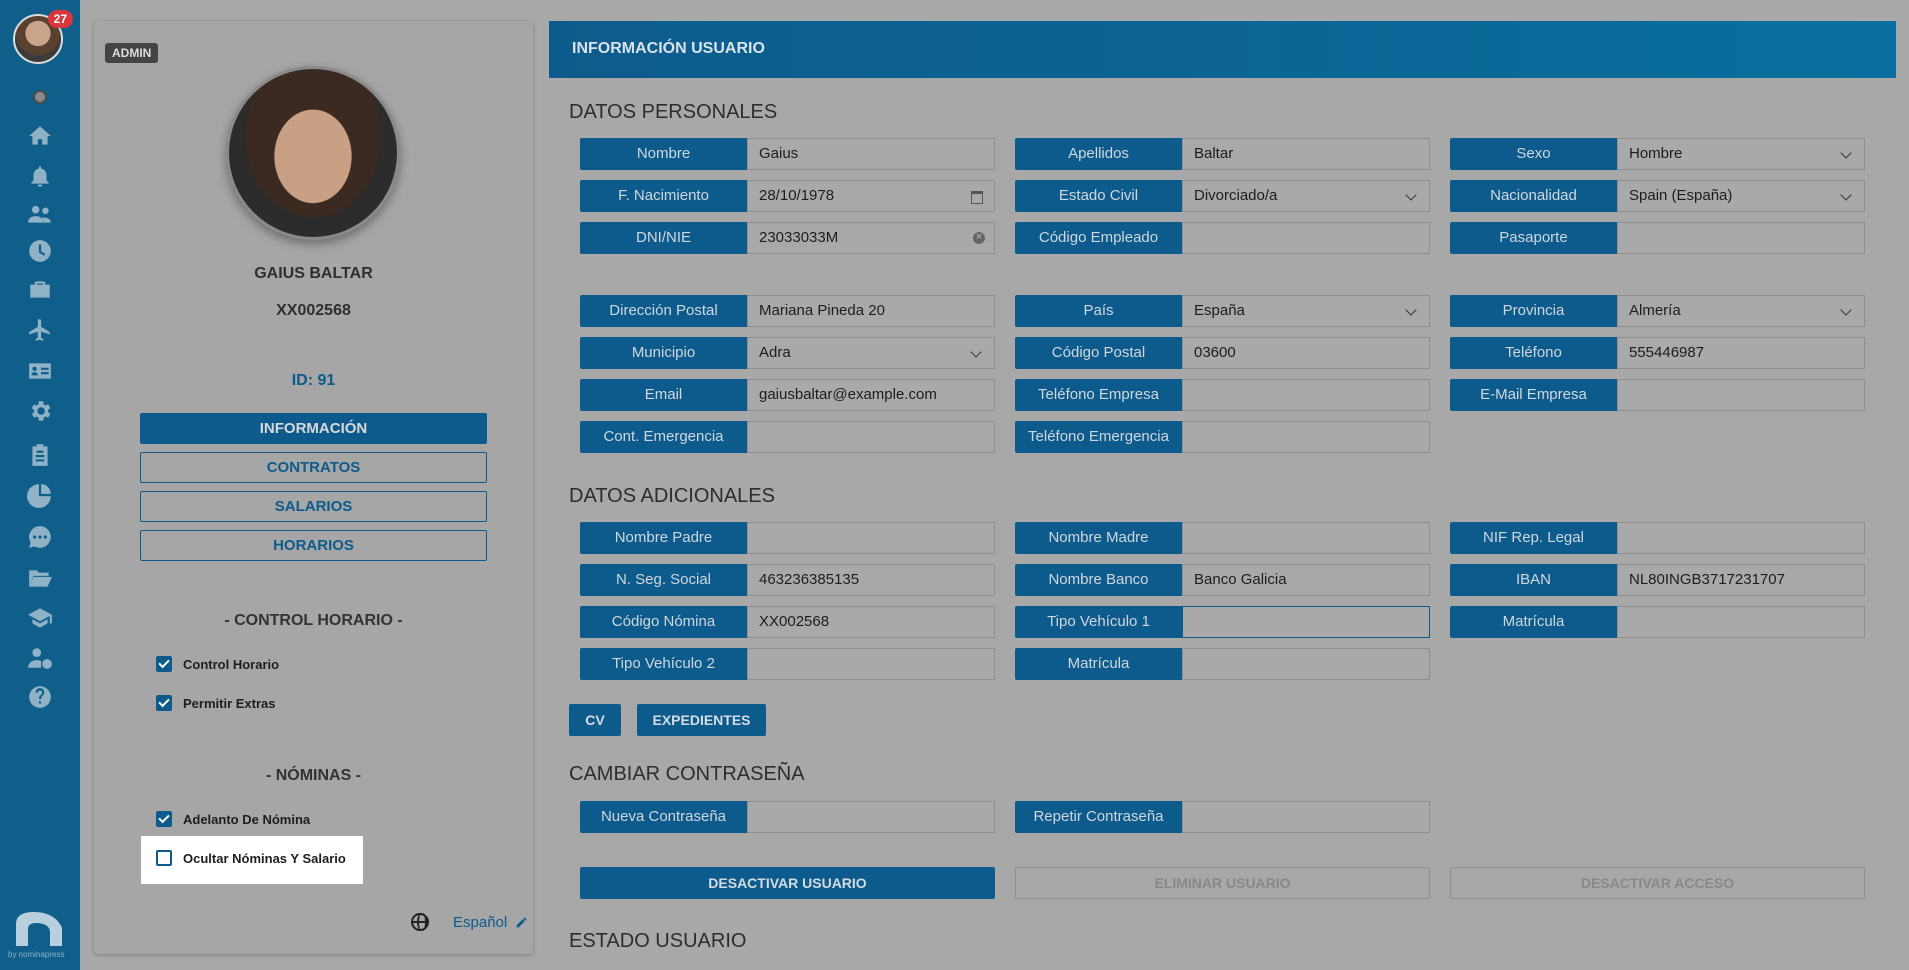 The width and height of the screenshot is (1909, 970). What do you see at coordinates (40, 618) in the screenshot?
I see `graduation-cap-icon` at bounding box center [40, 618].